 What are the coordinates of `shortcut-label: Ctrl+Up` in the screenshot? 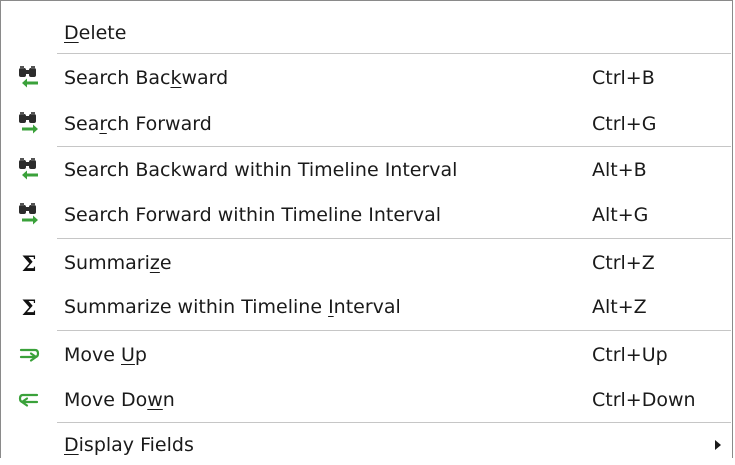 It's located at (630, 355).